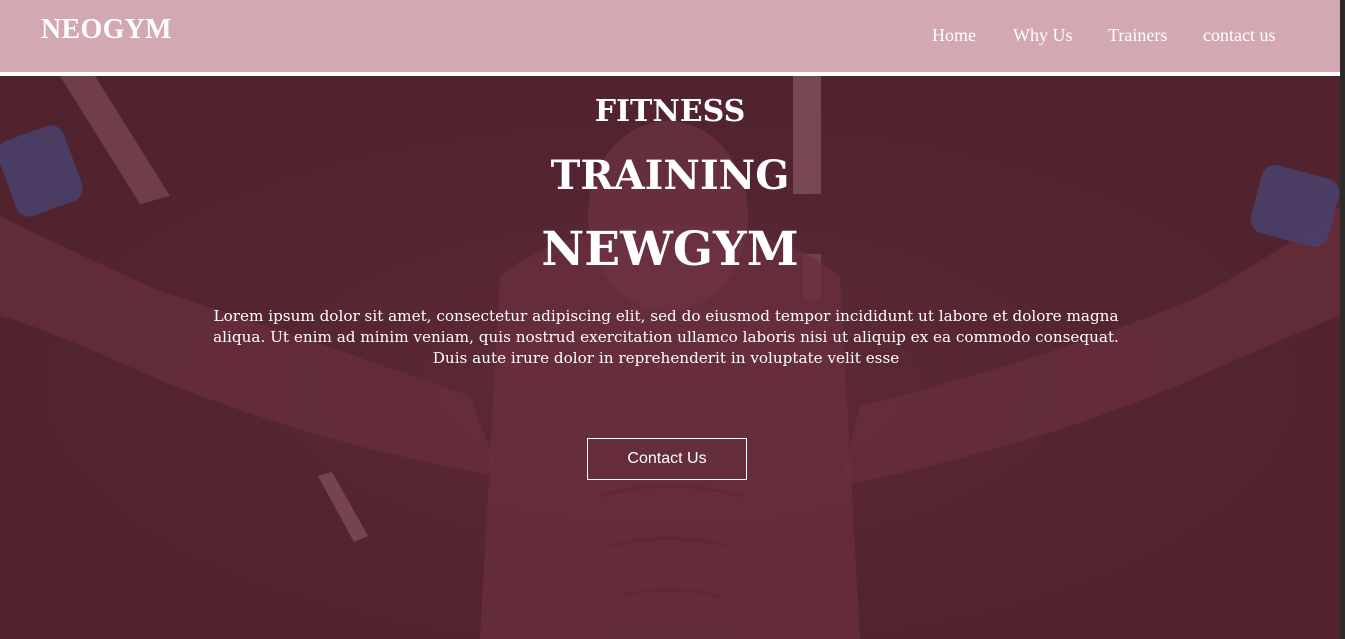 Image resolution: width=1345 pixels, height=639 pixels. I want to click on hero-title-fitness: FITNESS, so click(670, 111).